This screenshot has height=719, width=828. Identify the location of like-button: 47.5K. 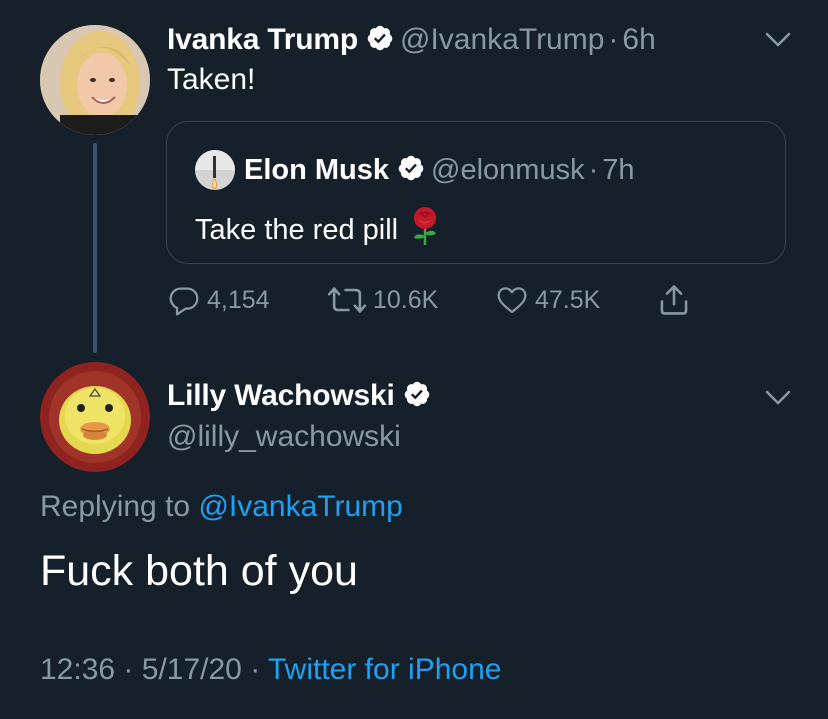
(547, 300).